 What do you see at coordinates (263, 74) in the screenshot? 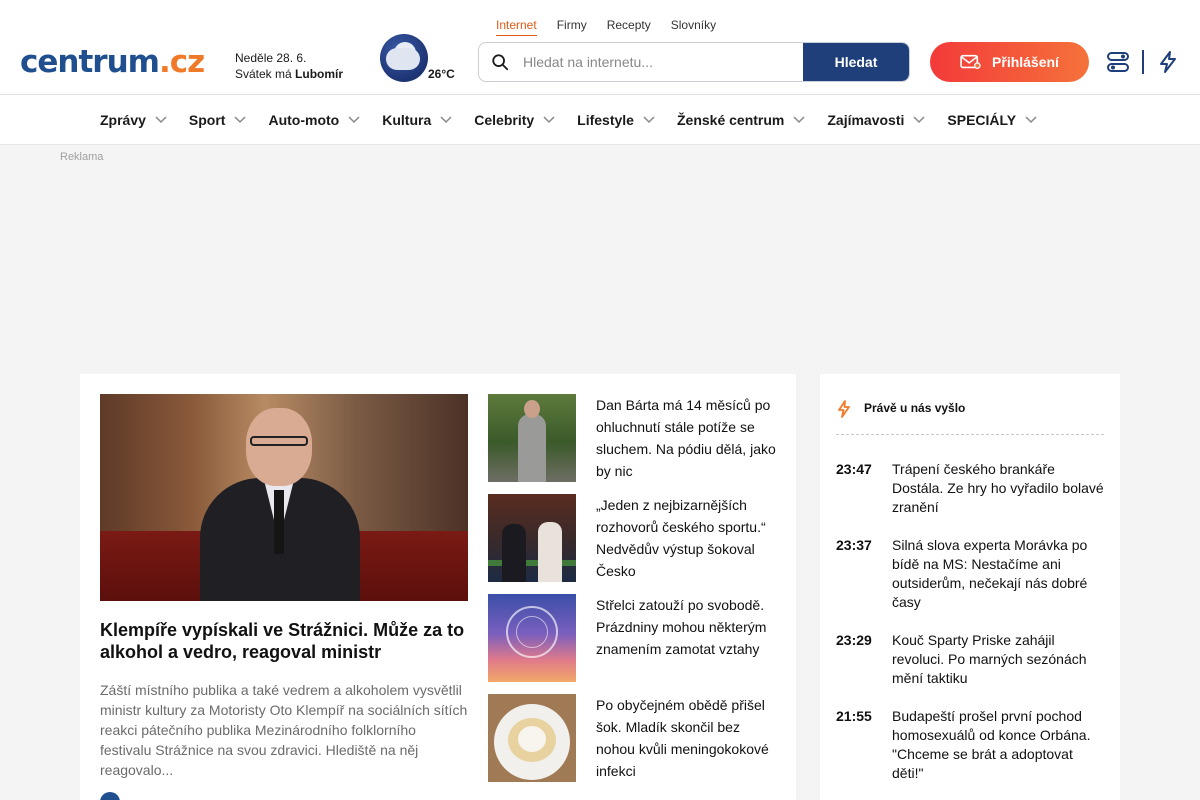
I see `nameday-prefix: Svátek má` at bounding box center [263, 74].